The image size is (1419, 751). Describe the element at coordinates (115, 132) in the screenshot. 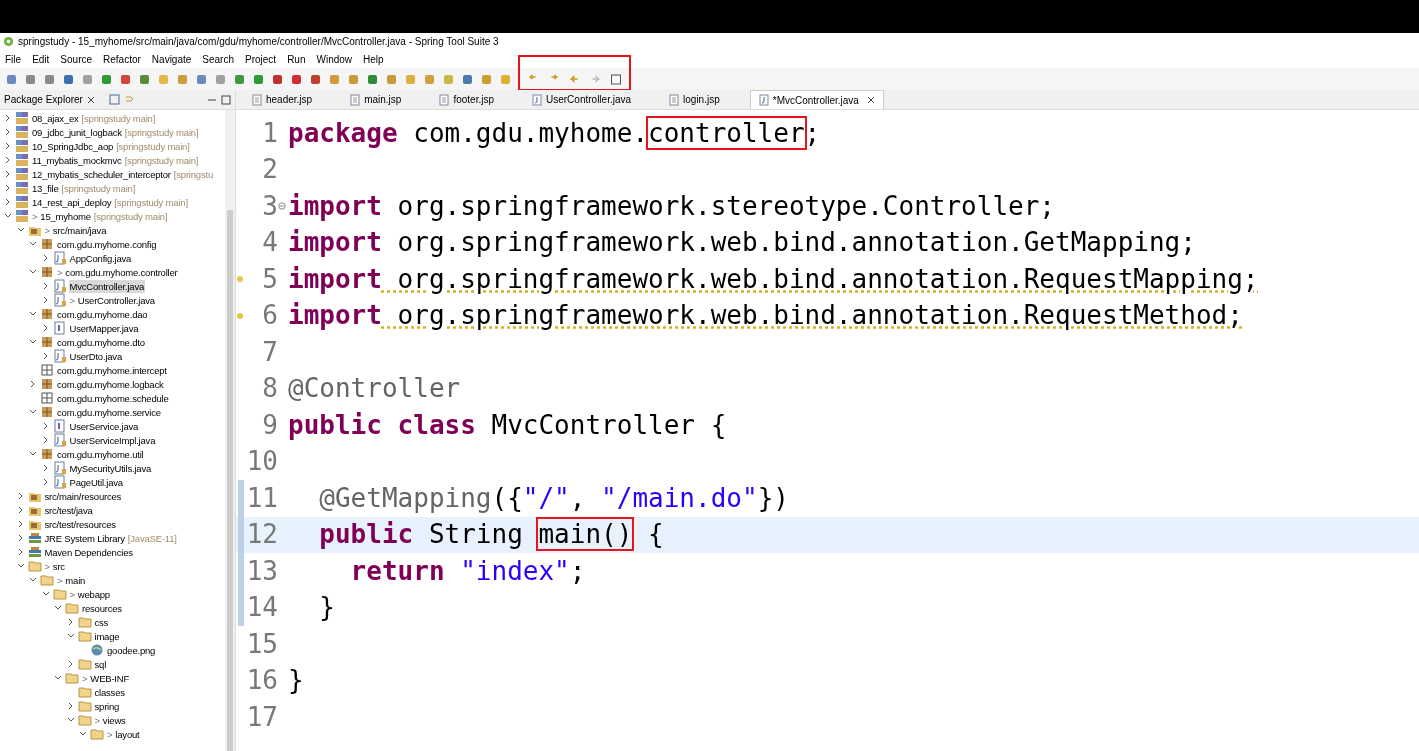

I see `tree-item: 09_jdbc_junit_logback [springstudy main]` at that location.